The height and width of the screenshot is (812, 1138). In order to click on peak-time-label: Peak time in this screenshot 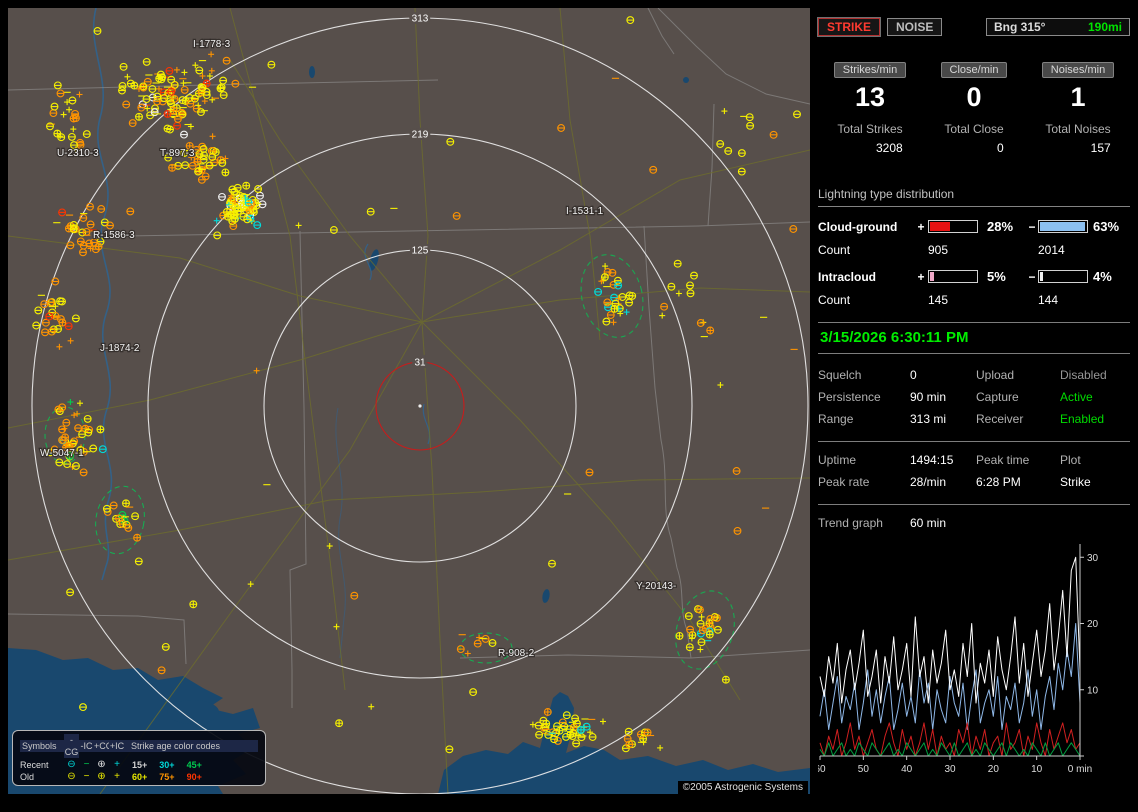, I will do `click(1003, 460)`.